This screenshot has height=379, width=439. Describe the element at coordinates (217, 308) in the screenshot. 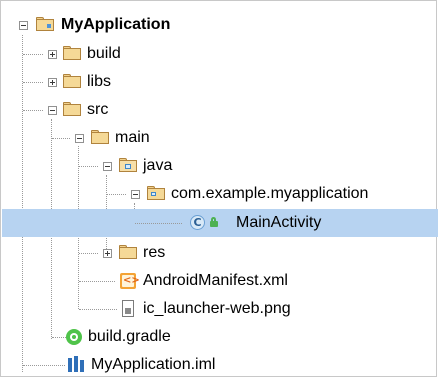

I see `tree-node-label: ic_launcher-web.png` at that location.